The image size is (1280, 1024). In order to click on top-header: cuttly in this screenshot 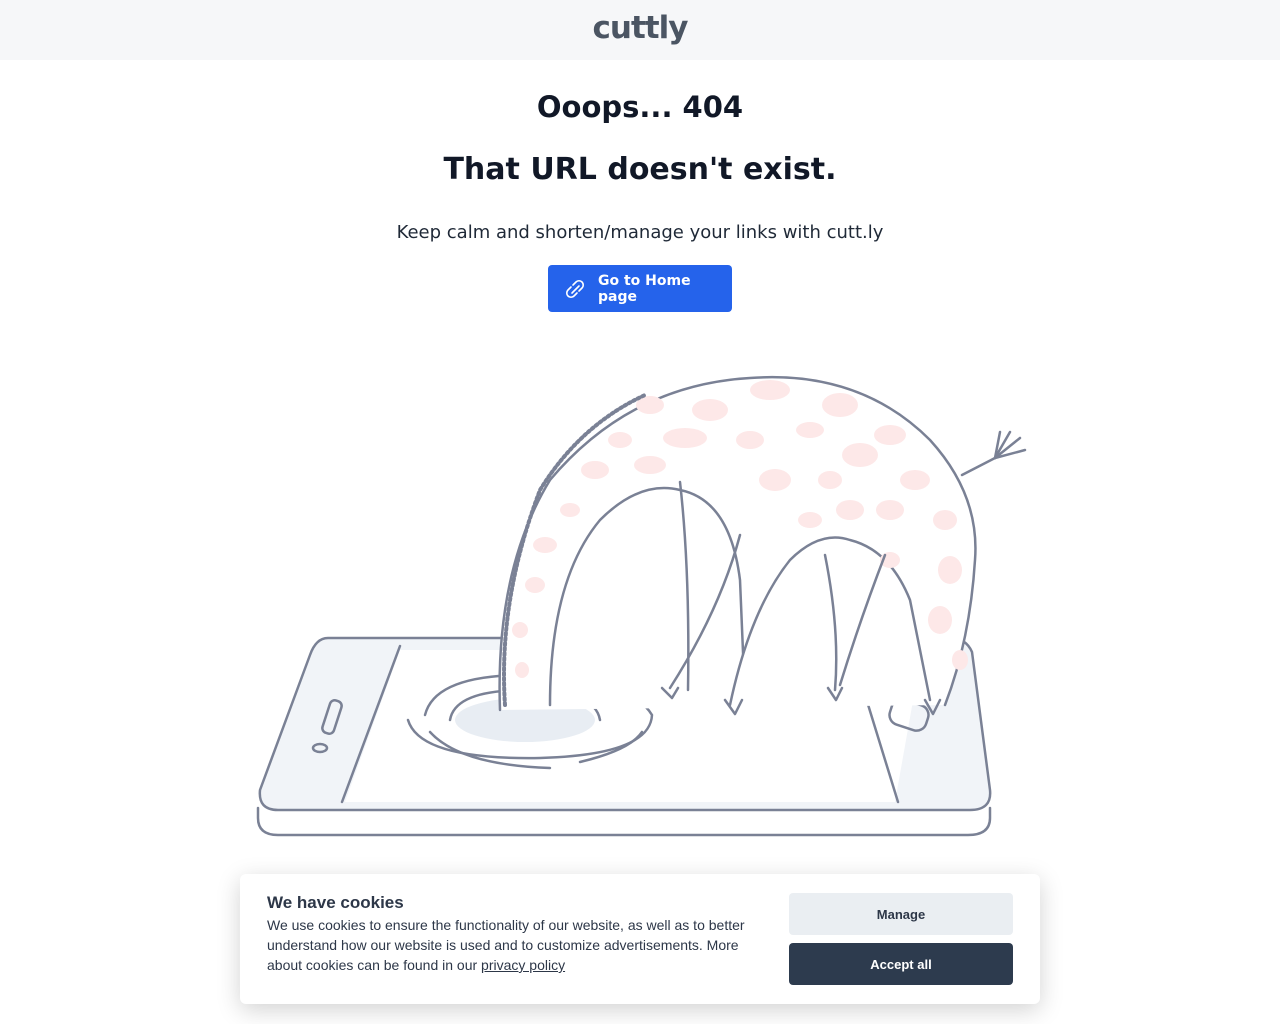, I will do `click(640, 30)`.